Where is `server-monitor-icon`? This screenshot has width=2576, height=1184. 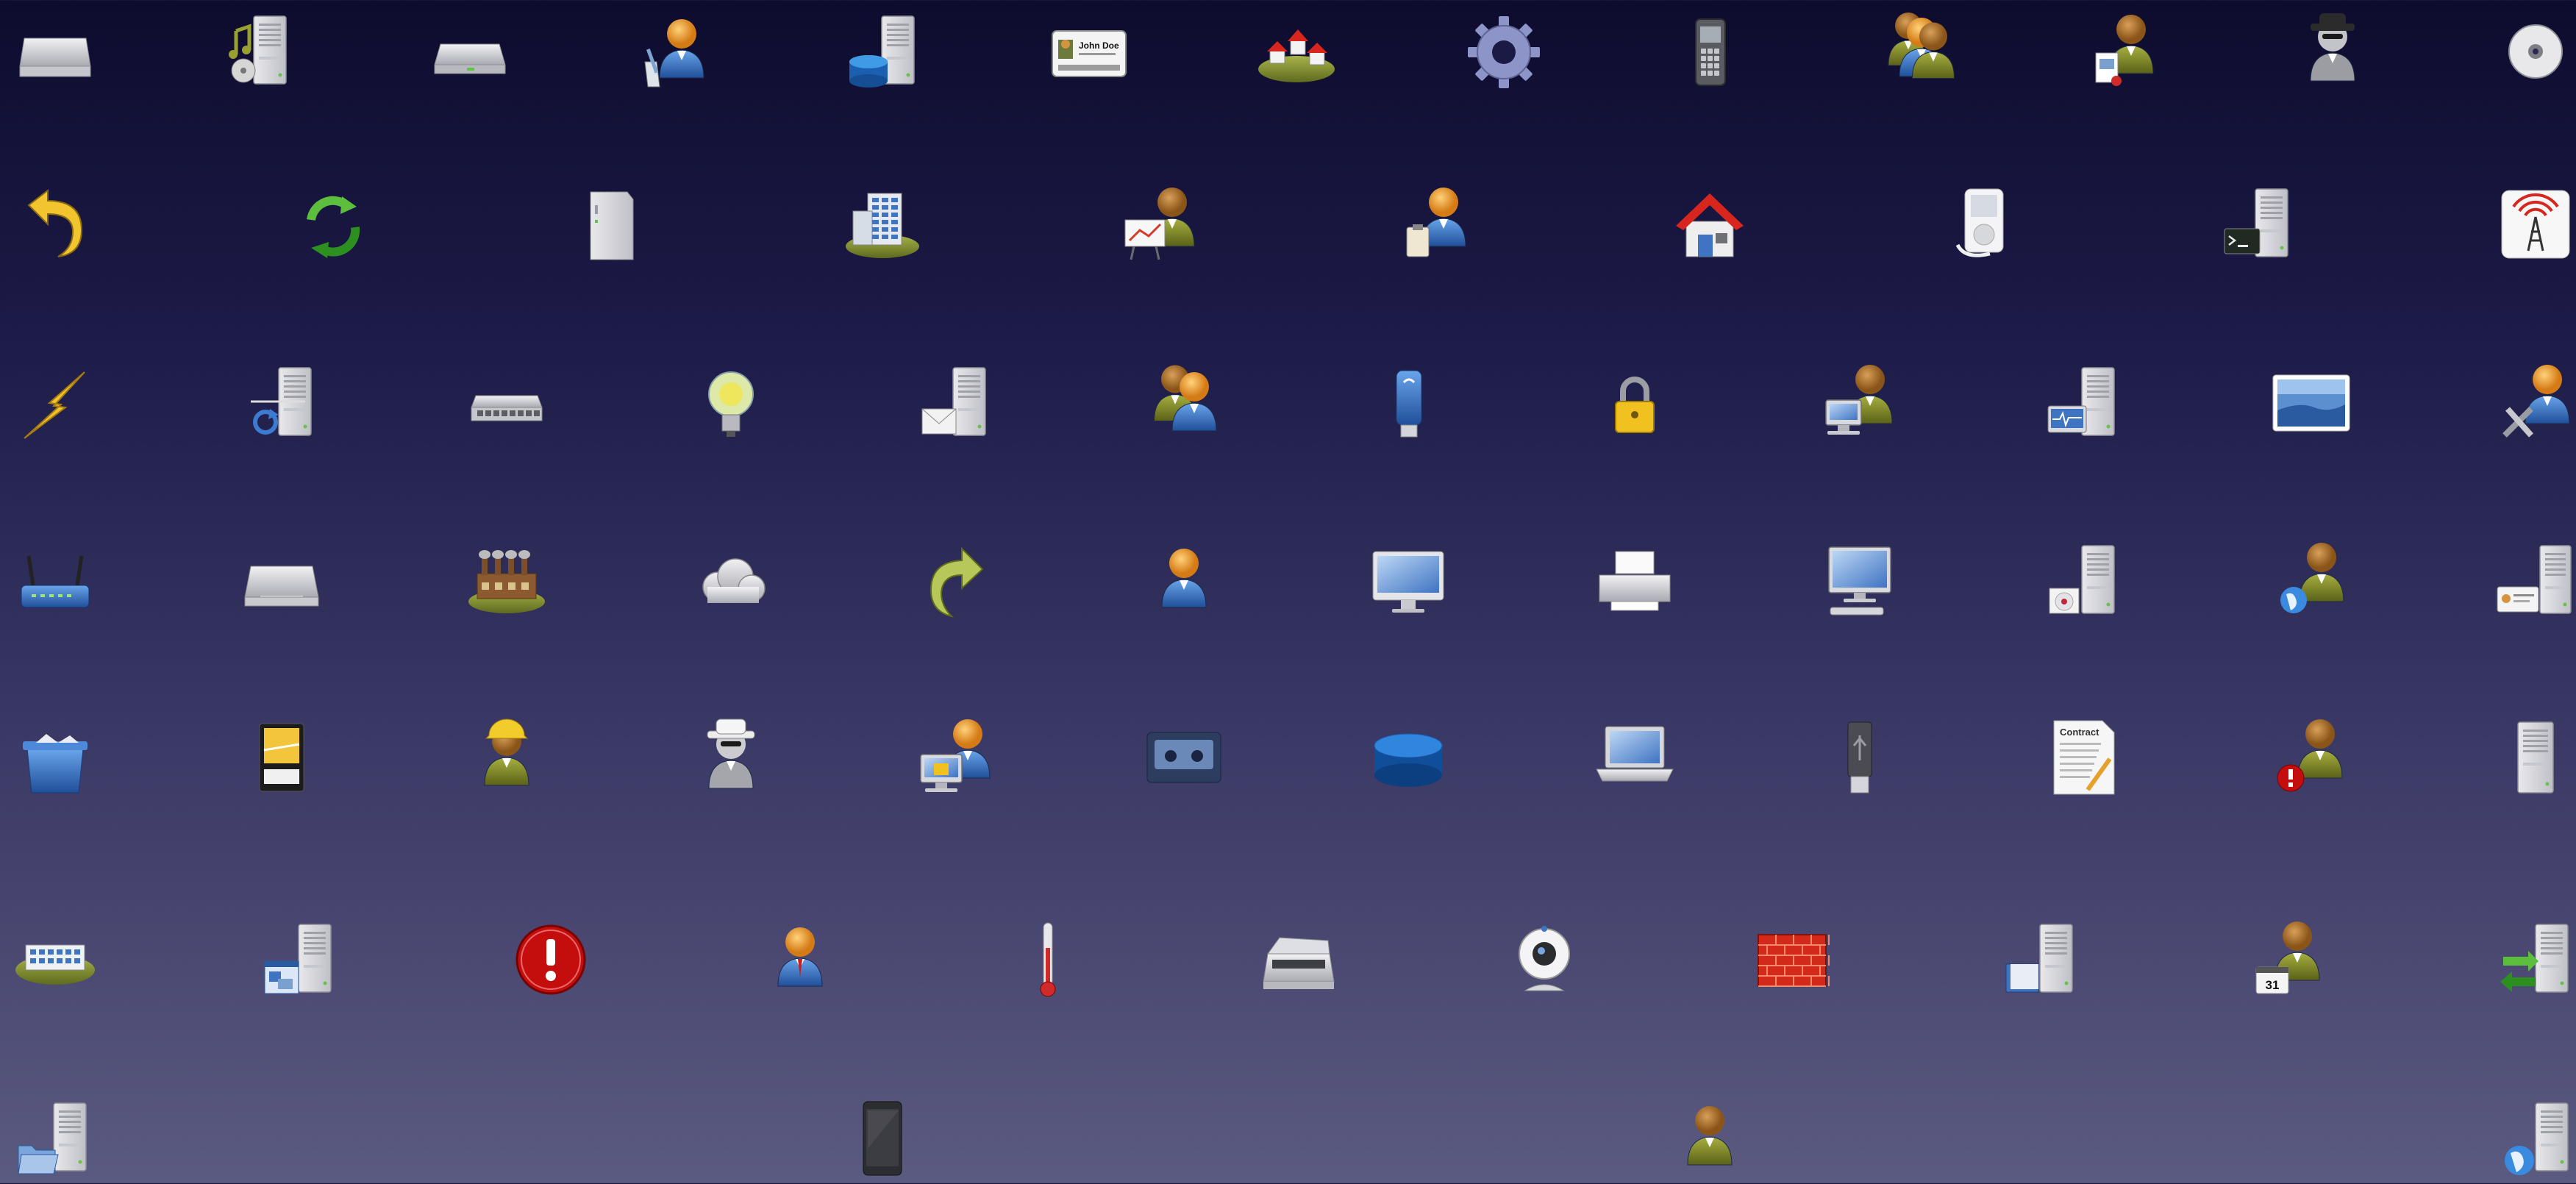 server-monitor-icon is located at coordinates (2083, 403).